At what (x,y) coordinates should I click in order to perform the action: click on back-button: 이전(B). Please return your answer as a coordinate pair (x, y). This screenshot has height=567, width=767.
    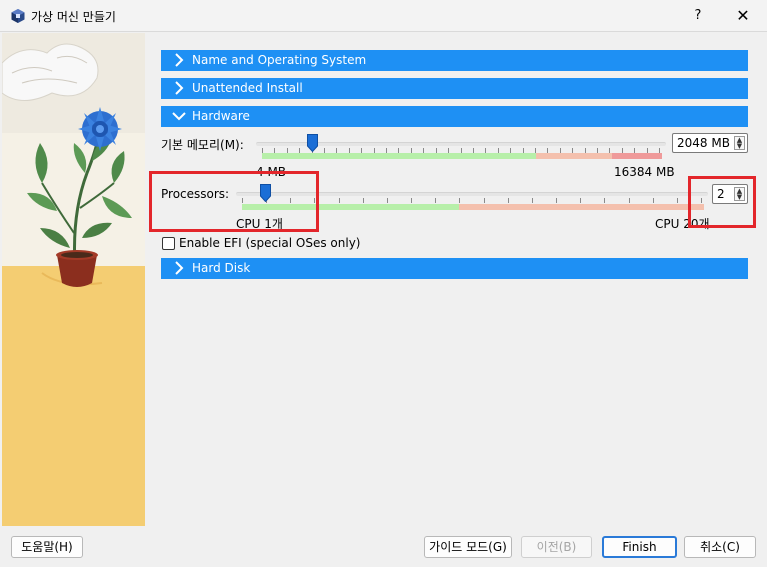
    Looking at the image, I should click on (556, 547).